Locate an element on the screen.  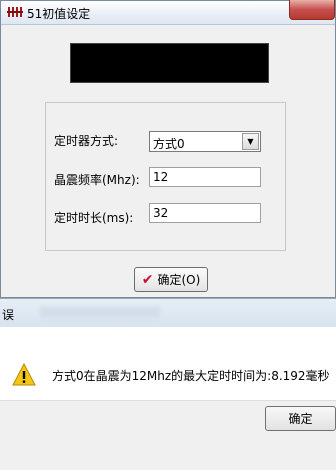
title-blur is located at coordinates (100, 312).